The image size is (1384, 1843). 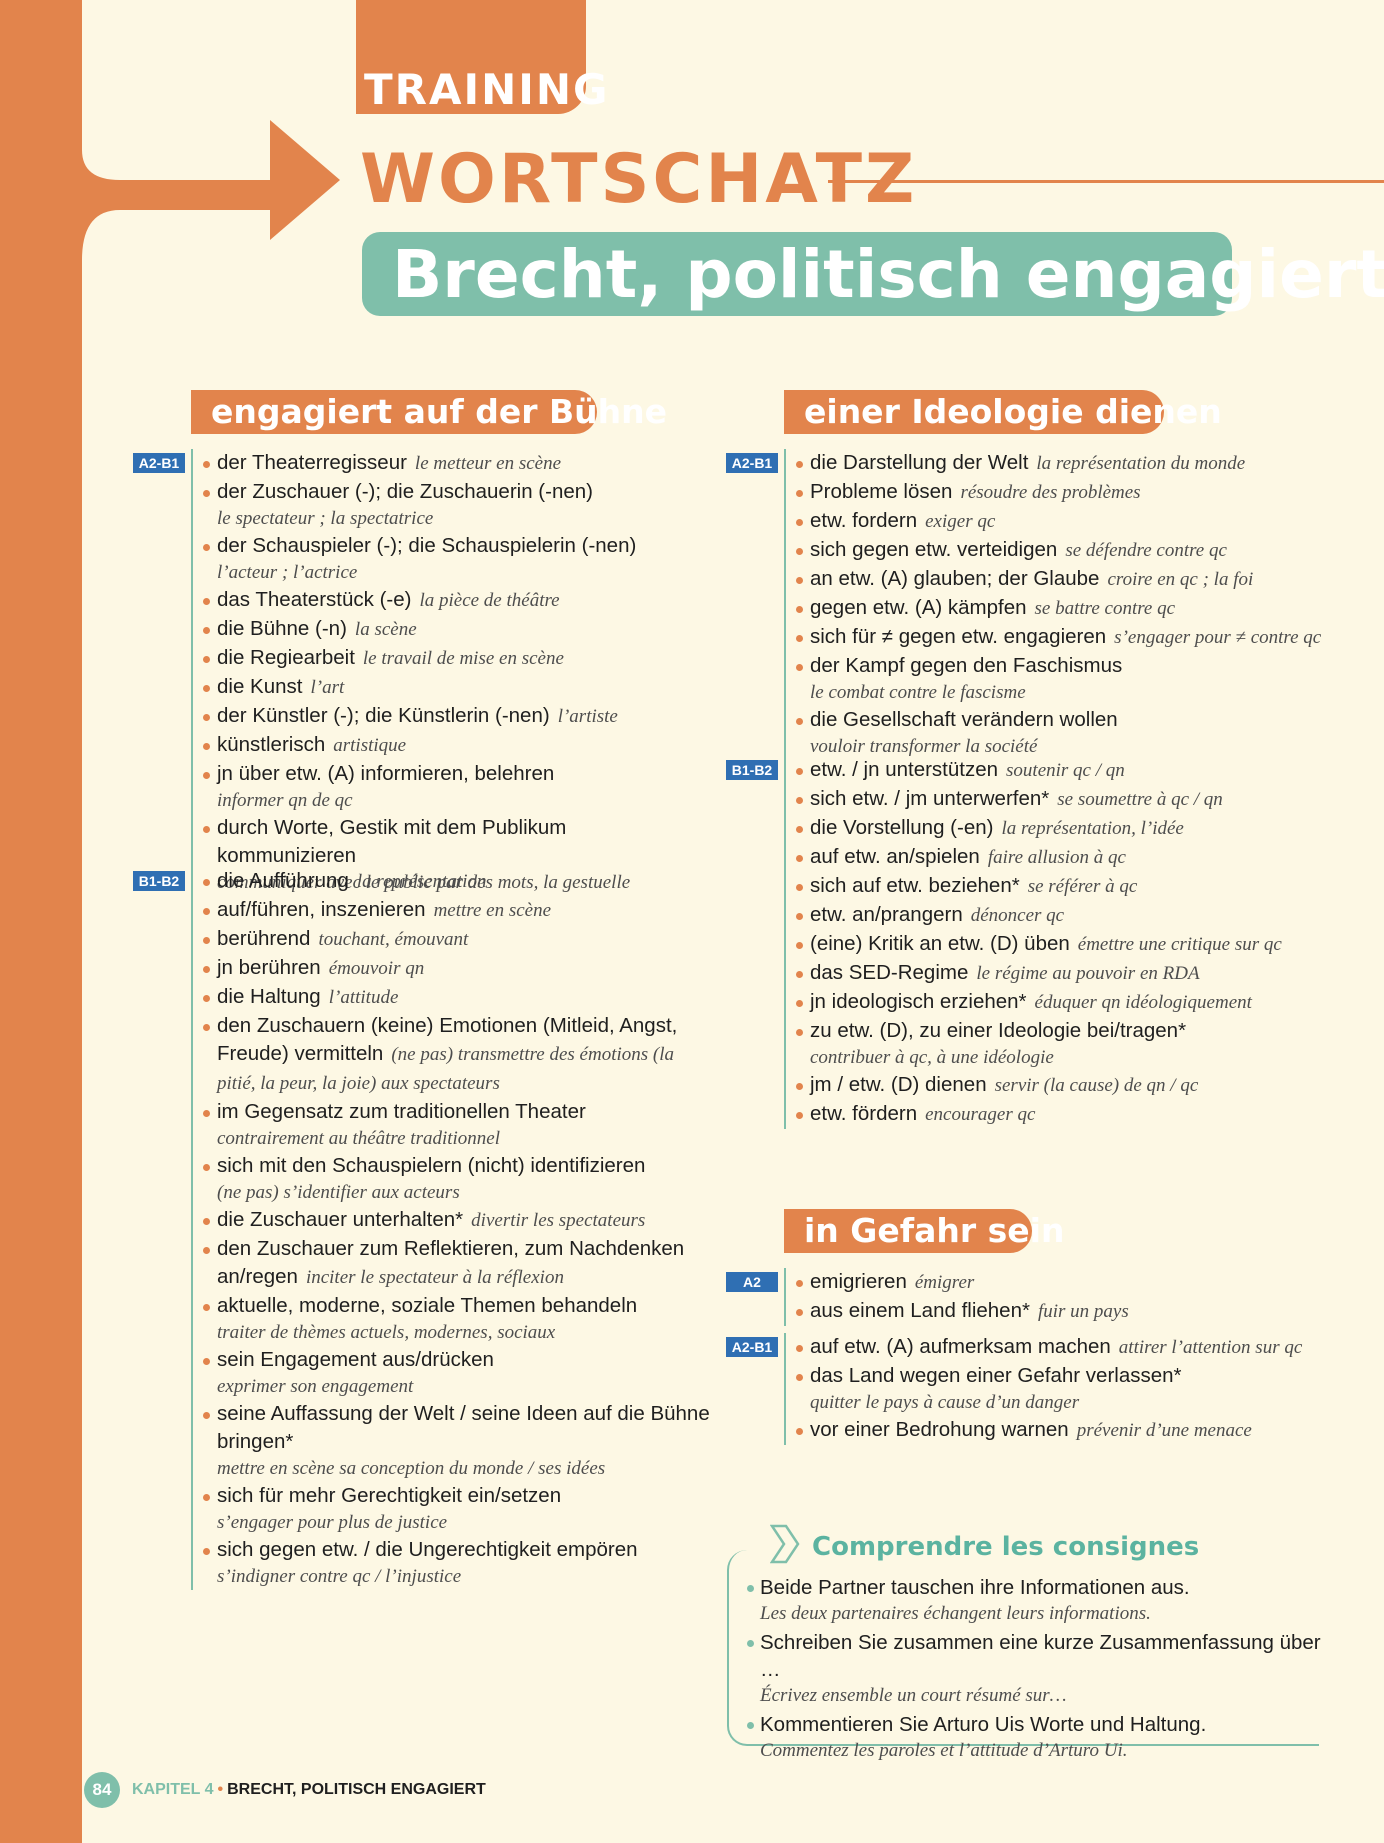 I want to click on vocab-french: l’artiste, so click(x=587, y=716).